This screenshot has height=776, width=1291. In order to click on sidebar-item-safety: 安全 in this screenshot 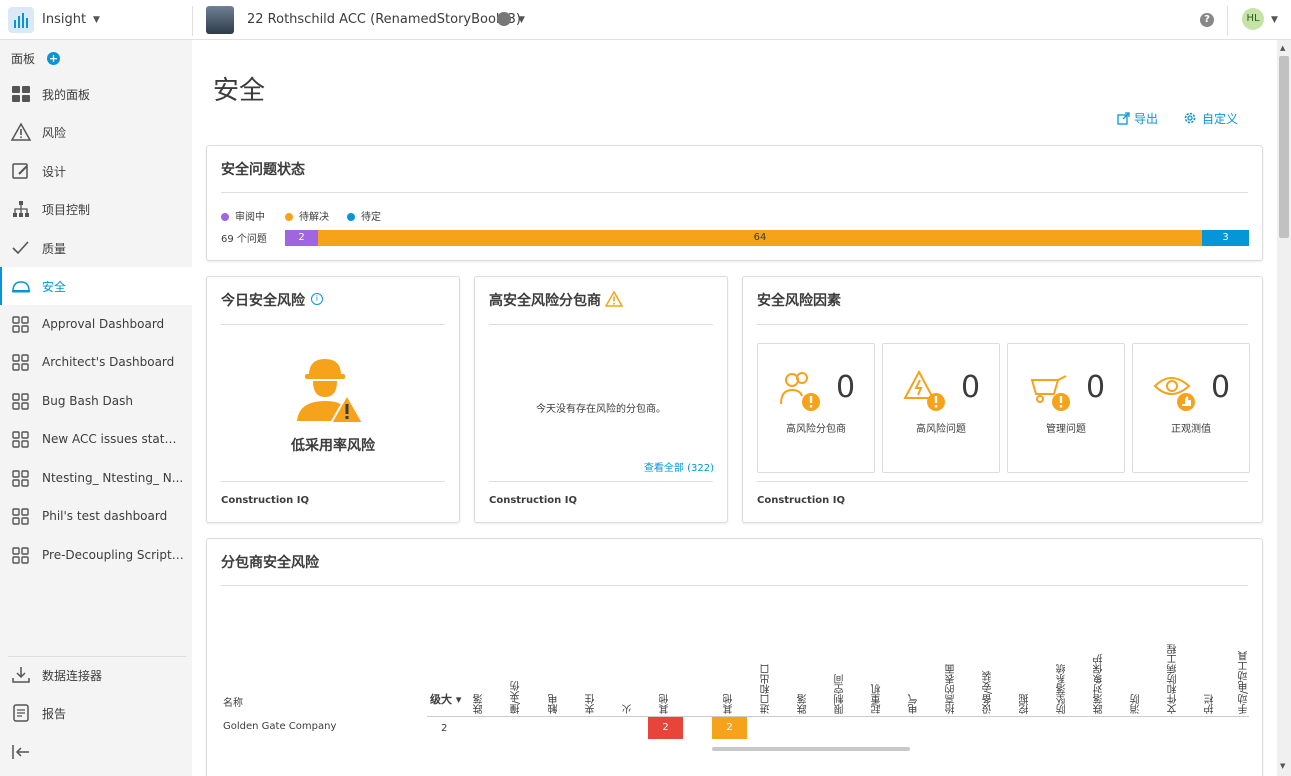, I will do `click(96, 286)`.